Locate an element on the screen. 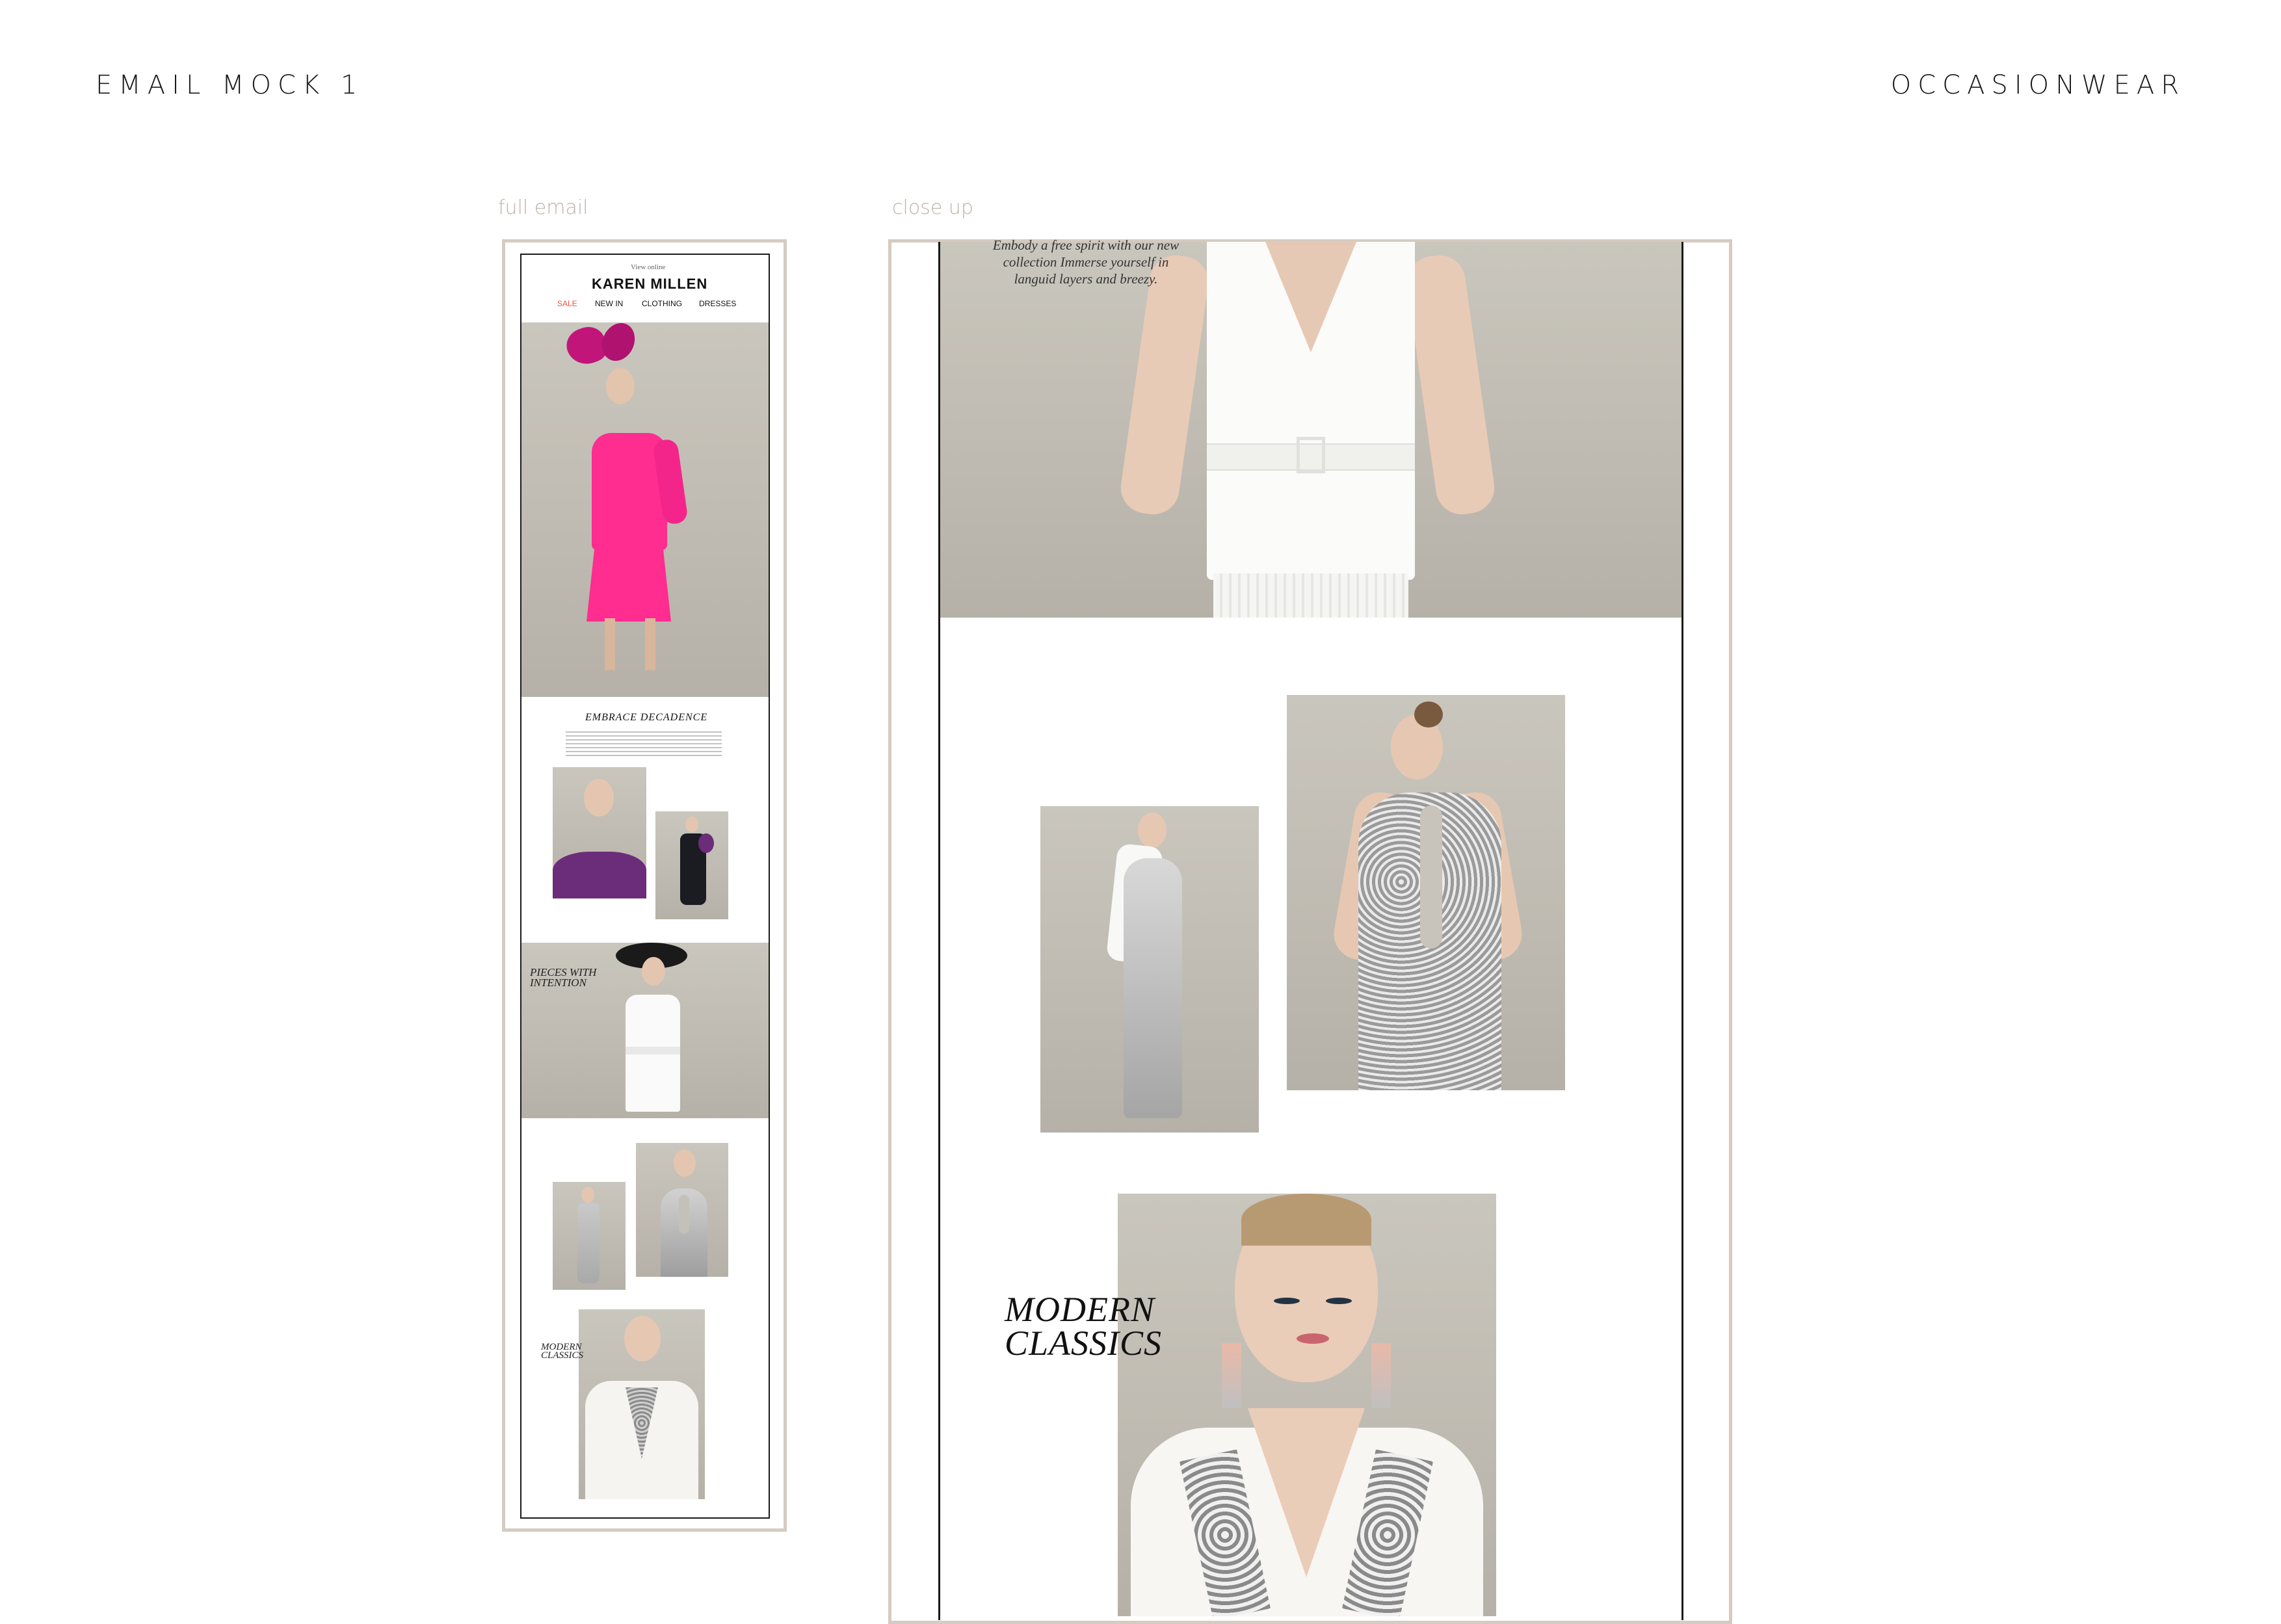  page-title-left: EMAIL MOCK 1 is located at coordinates (230, 85).